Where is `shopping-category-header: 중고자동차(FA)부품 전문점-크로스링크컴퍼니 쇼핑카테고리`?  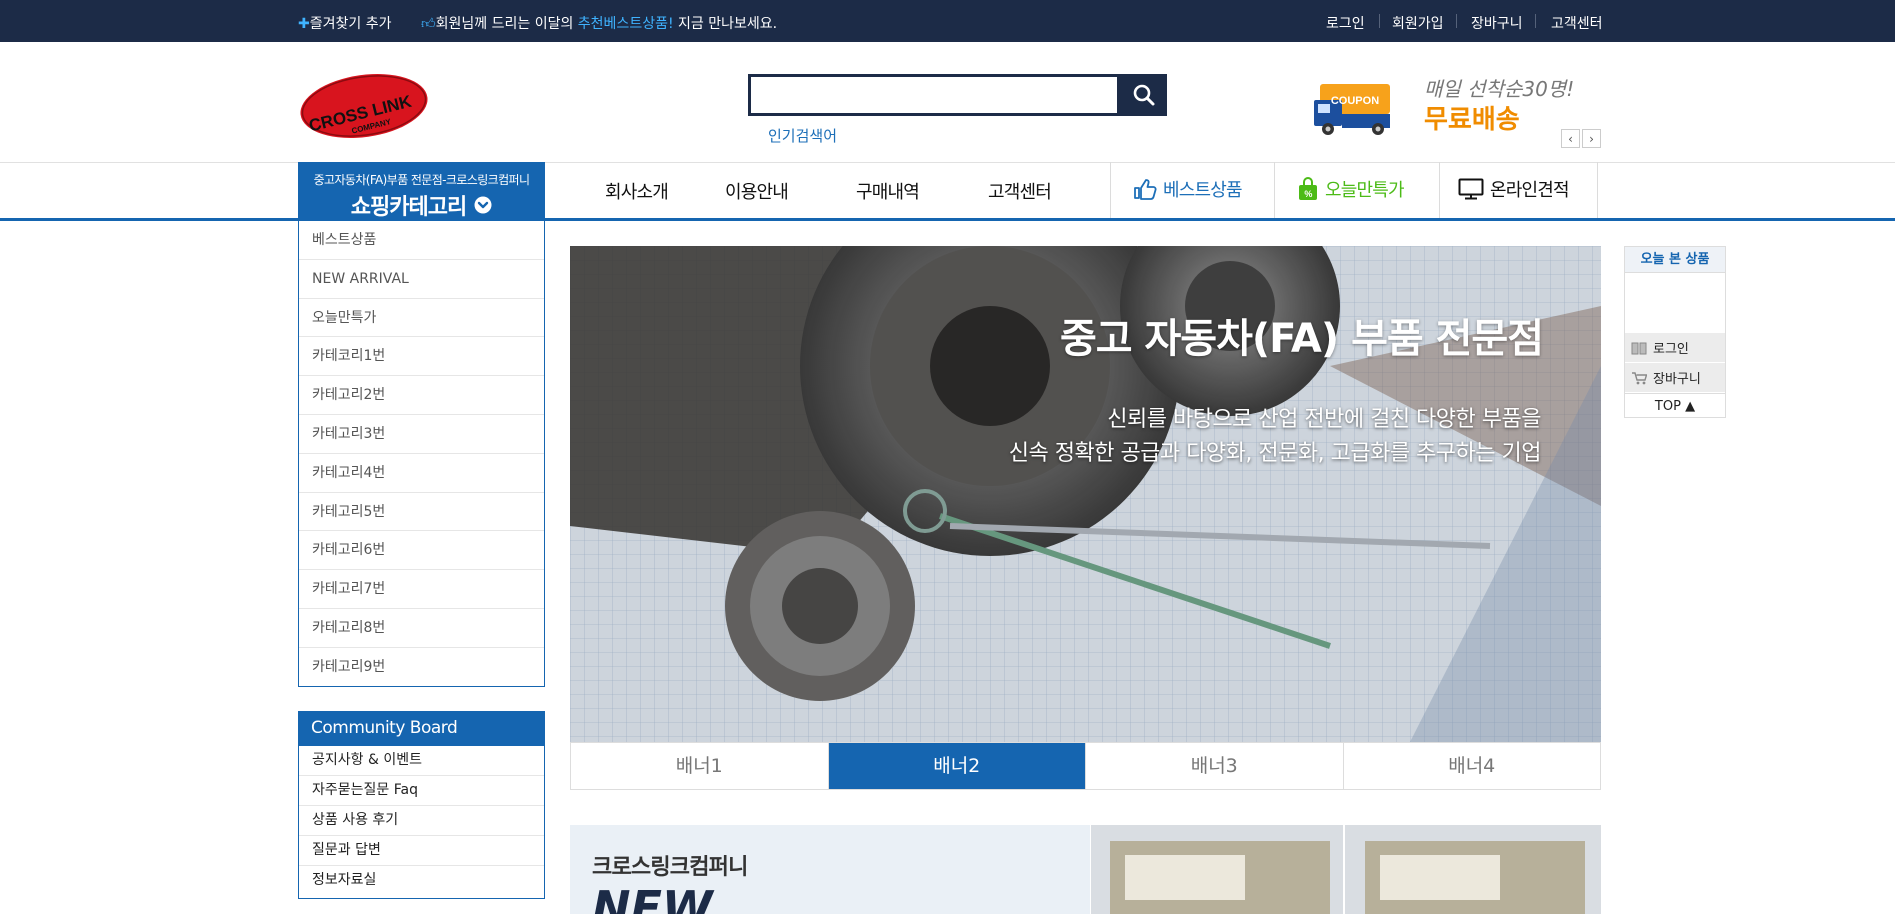 shopping-category-header: 중고자동차(FA)부품 전문점-크로스링크컴퍼니 쇼핑카테고리 is located at coordinates (421, 191).